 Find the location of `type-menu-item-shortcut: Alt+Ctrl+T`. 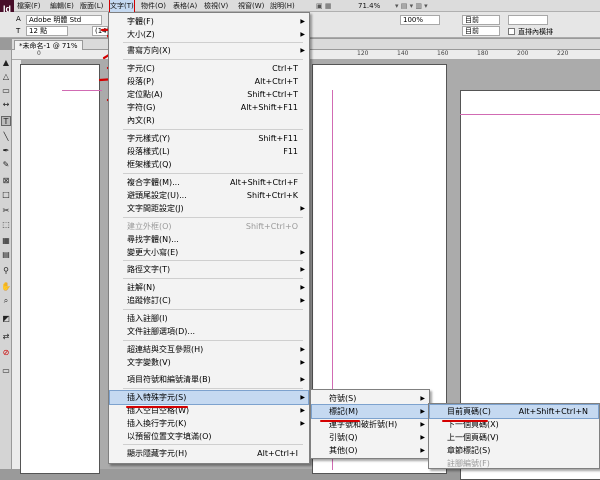

type-menu-item-shortcut: Alt+Ctrl+T is located at coordinates (276, 81).